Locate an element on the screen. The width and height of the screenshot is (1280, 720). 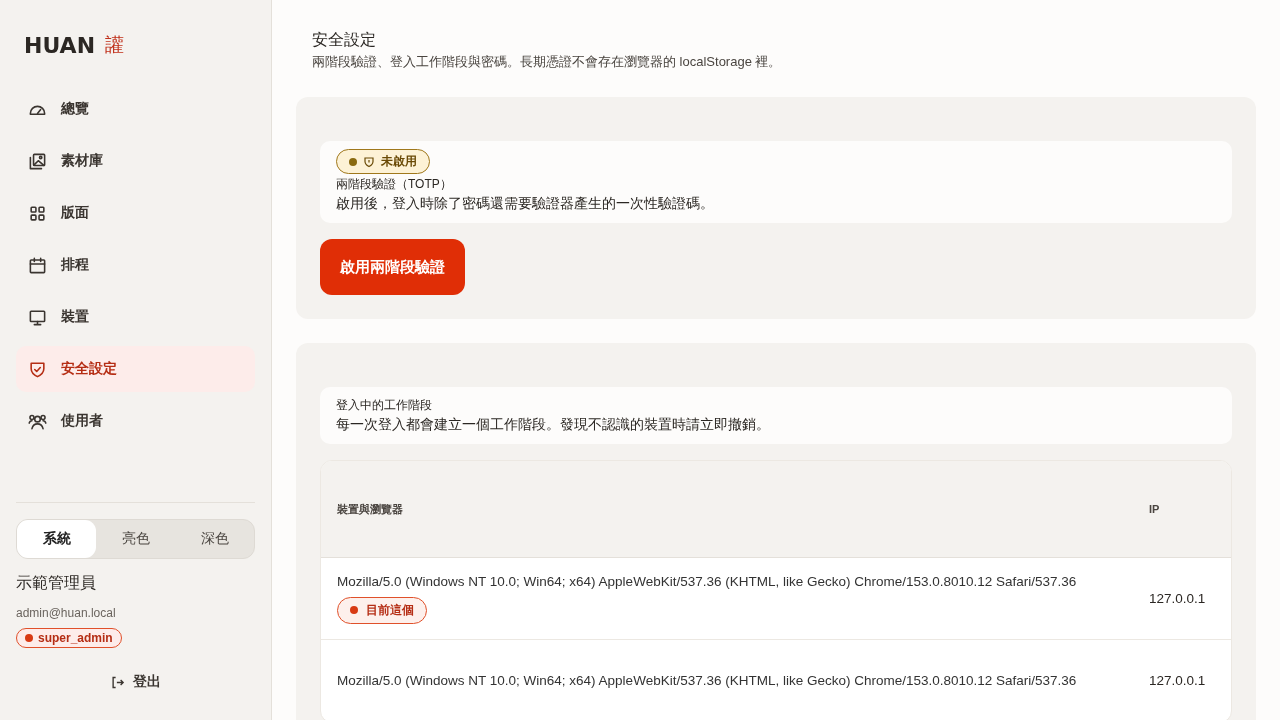
user-name: 示範管理員 is located at coordinates (56, 583).